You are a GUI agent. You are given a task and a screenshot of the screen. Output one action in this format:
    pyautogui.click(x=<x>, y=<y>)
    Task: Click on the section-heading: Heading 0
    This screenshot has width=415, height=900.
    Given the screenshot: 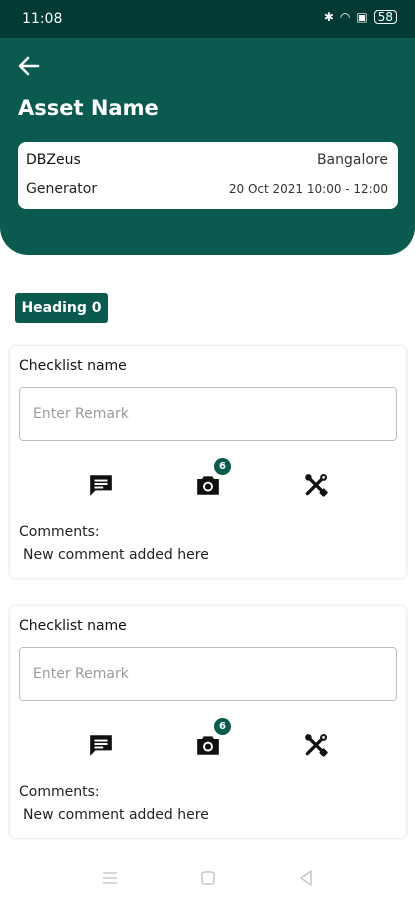 What is the action you would take?
    pyautogui.click(x=61, y=308)
    